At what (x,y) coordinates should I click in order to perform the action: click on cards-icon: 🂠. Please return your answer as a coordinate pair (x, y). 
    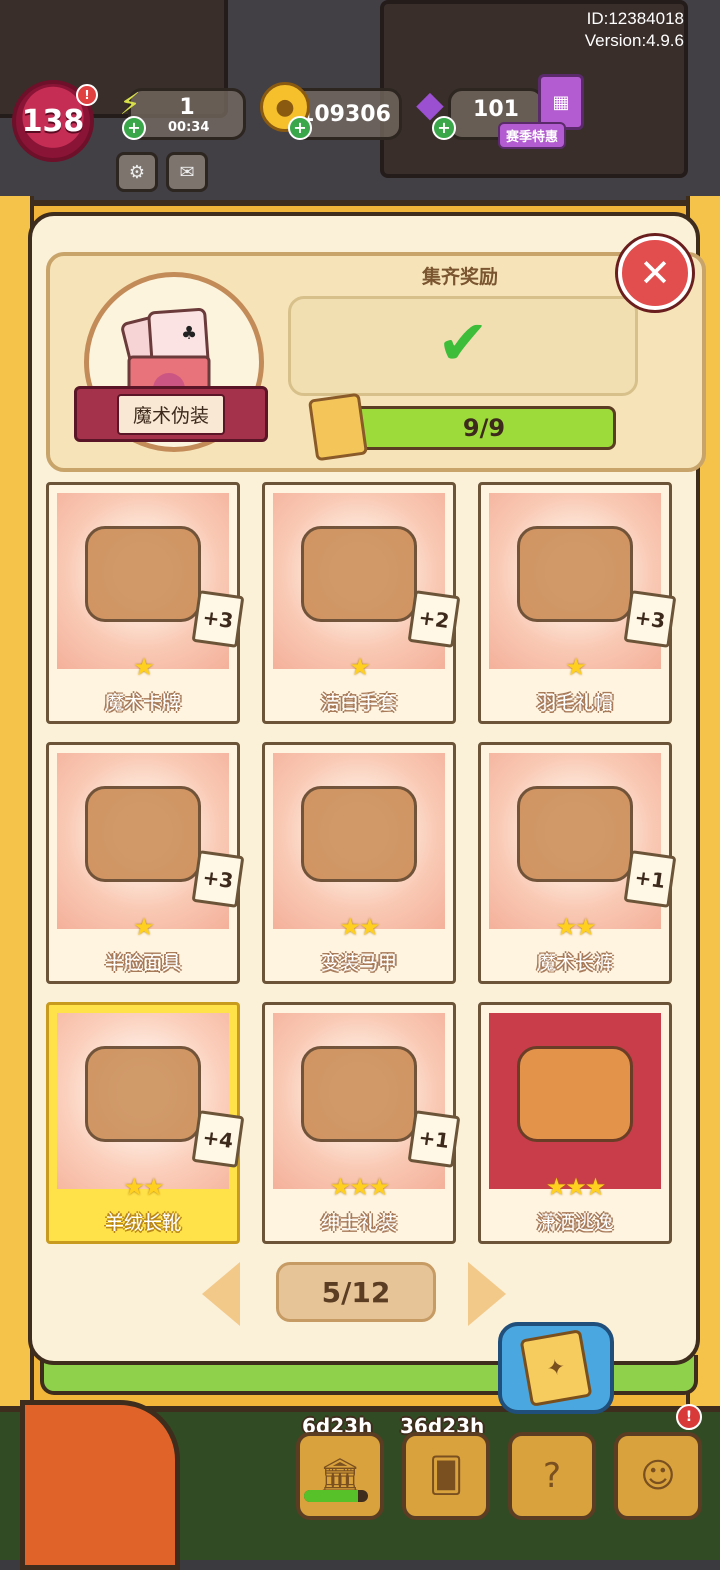
    Looking at the image, I should click on (446, 1476).